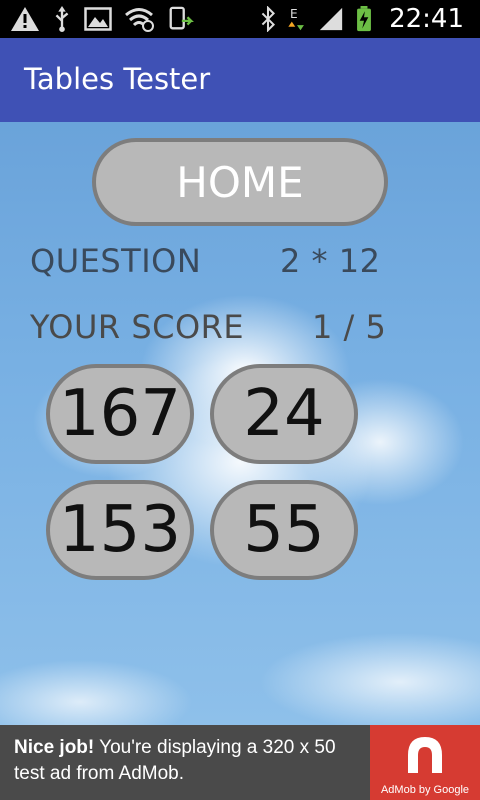 This screenshot has width=480, height=800. Describe the element at coordinates (240, 80) in the screenshot. I see `app-bar: Tables Tester` at that location.